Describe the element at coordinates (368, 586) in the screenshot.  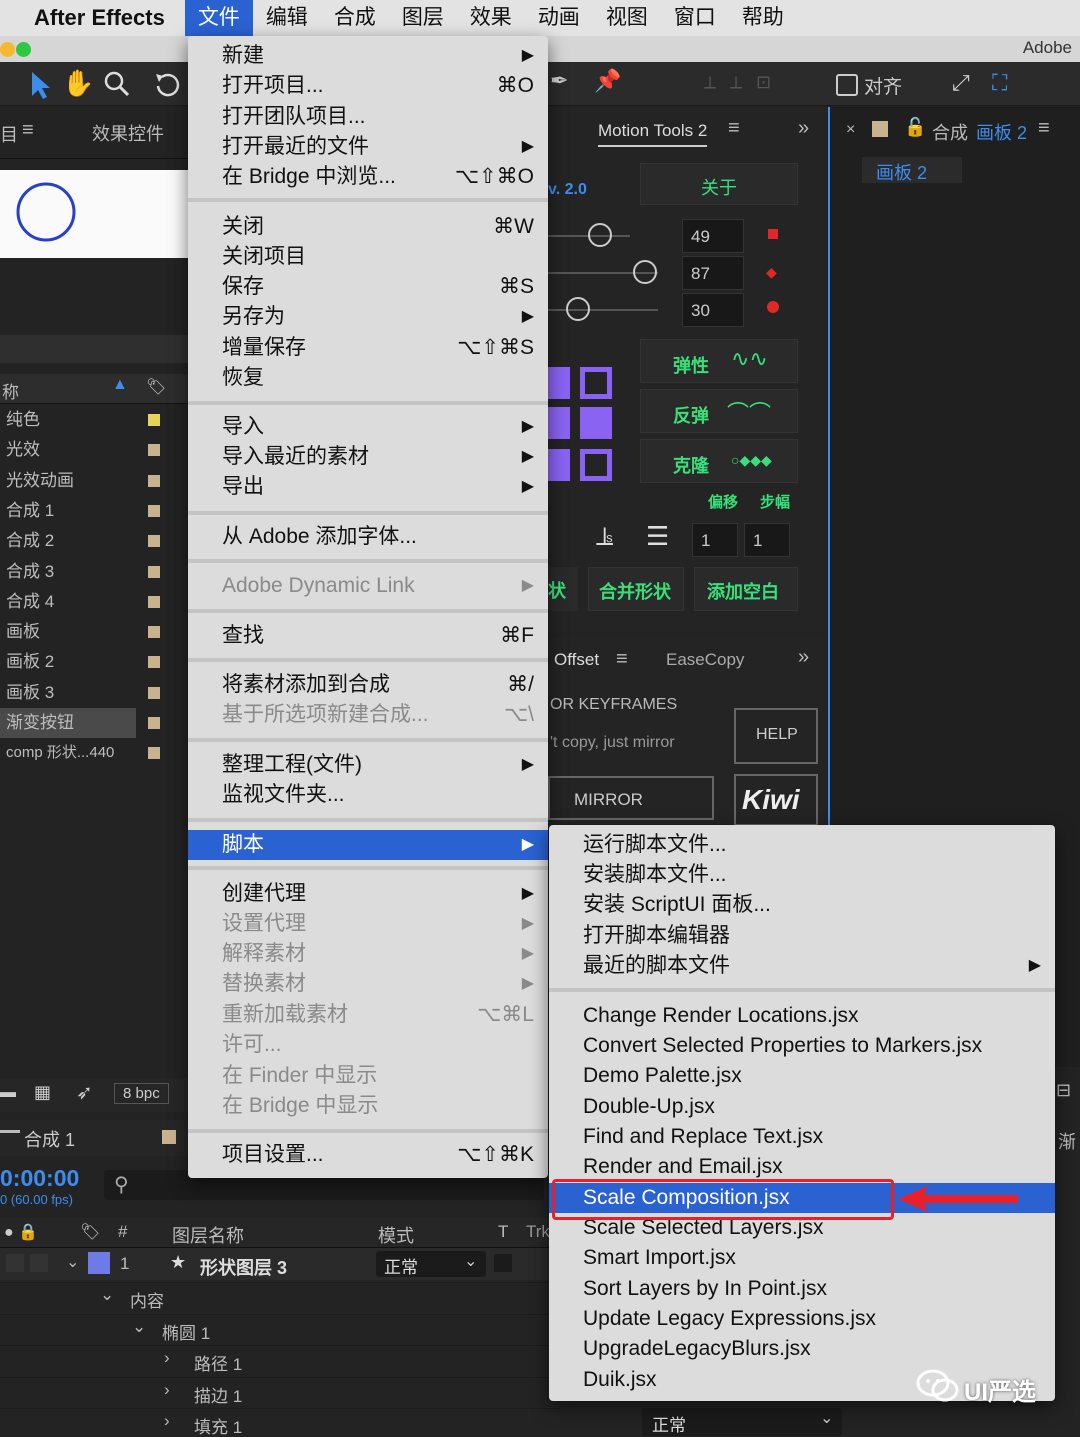
I see `file-menu-item: Adobe Dynamic Link ▶` at that location.